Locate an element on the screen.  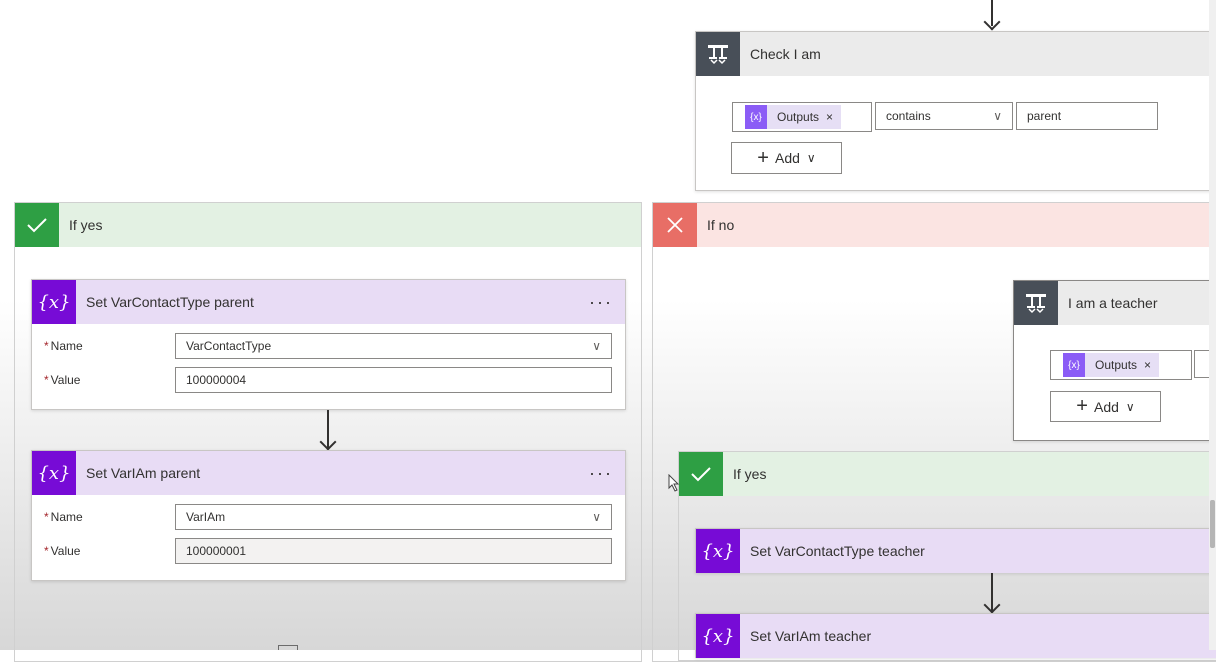
card-title: Set VarContactType teacher is located at coordinates (837, 551).